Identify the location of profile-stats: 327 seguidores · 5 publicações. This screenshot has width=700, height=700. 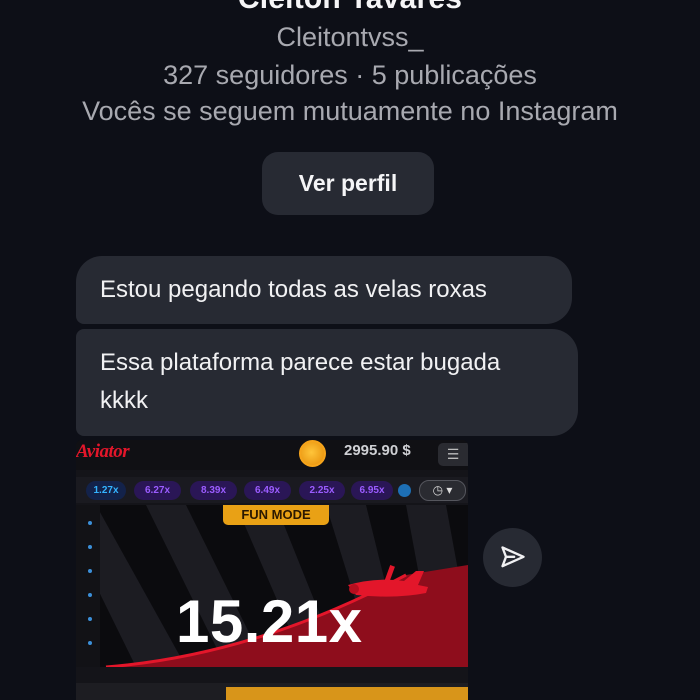
(350, 75).